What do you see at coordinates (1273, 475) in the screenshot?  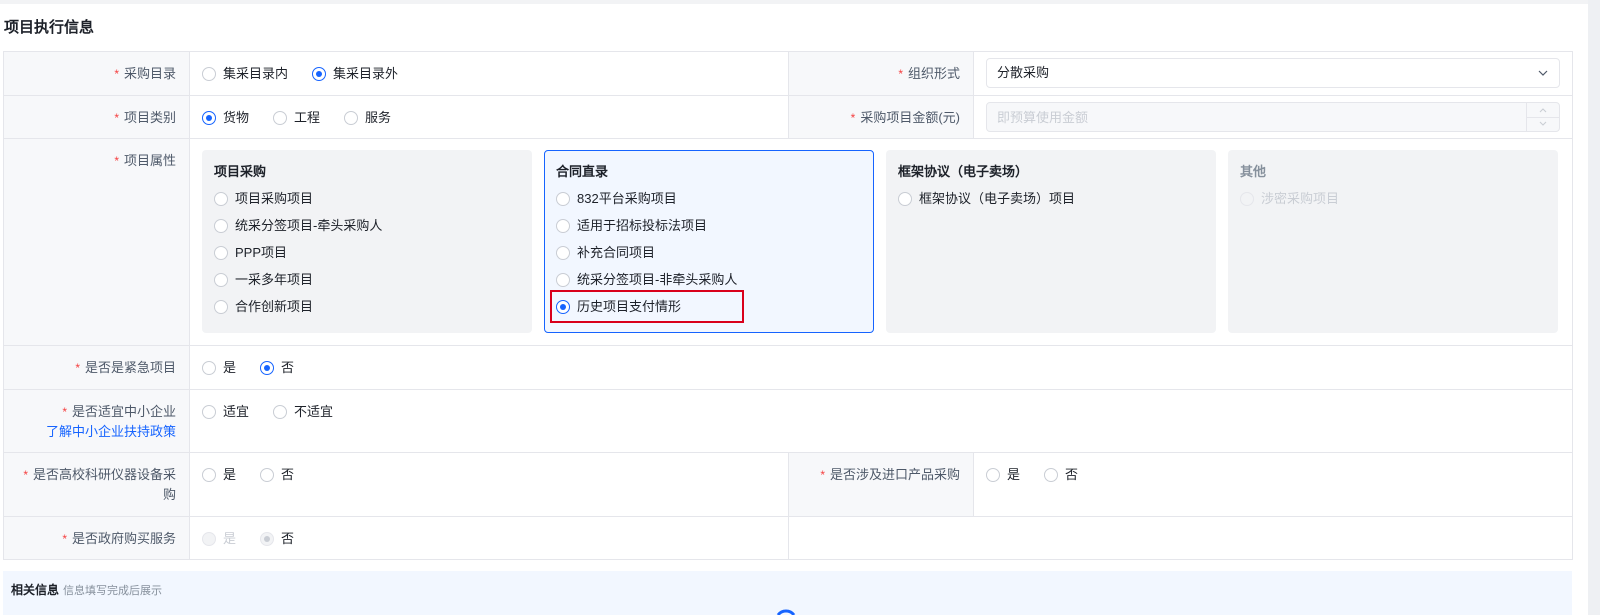 I see `imported-products-radio-group: 是 否` at bounding box center [1273, 475].